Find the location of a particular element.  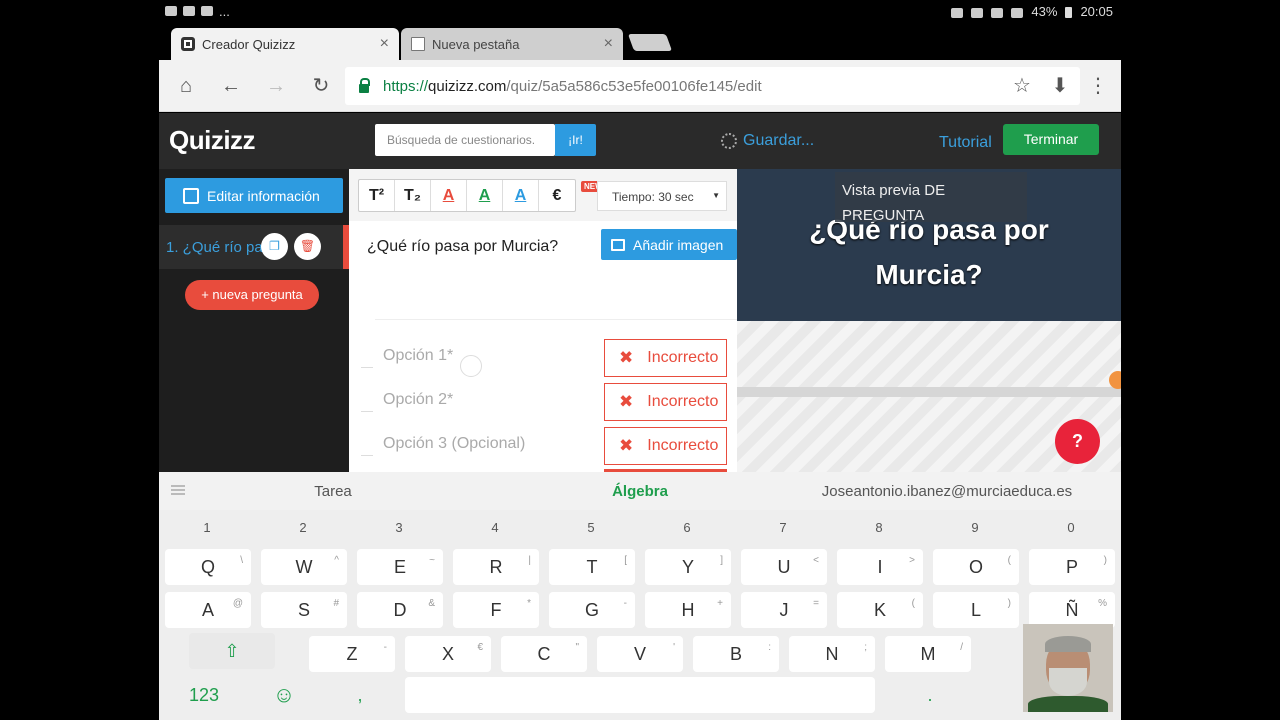

superscript-button: T² is located at coordinates (377, 195).